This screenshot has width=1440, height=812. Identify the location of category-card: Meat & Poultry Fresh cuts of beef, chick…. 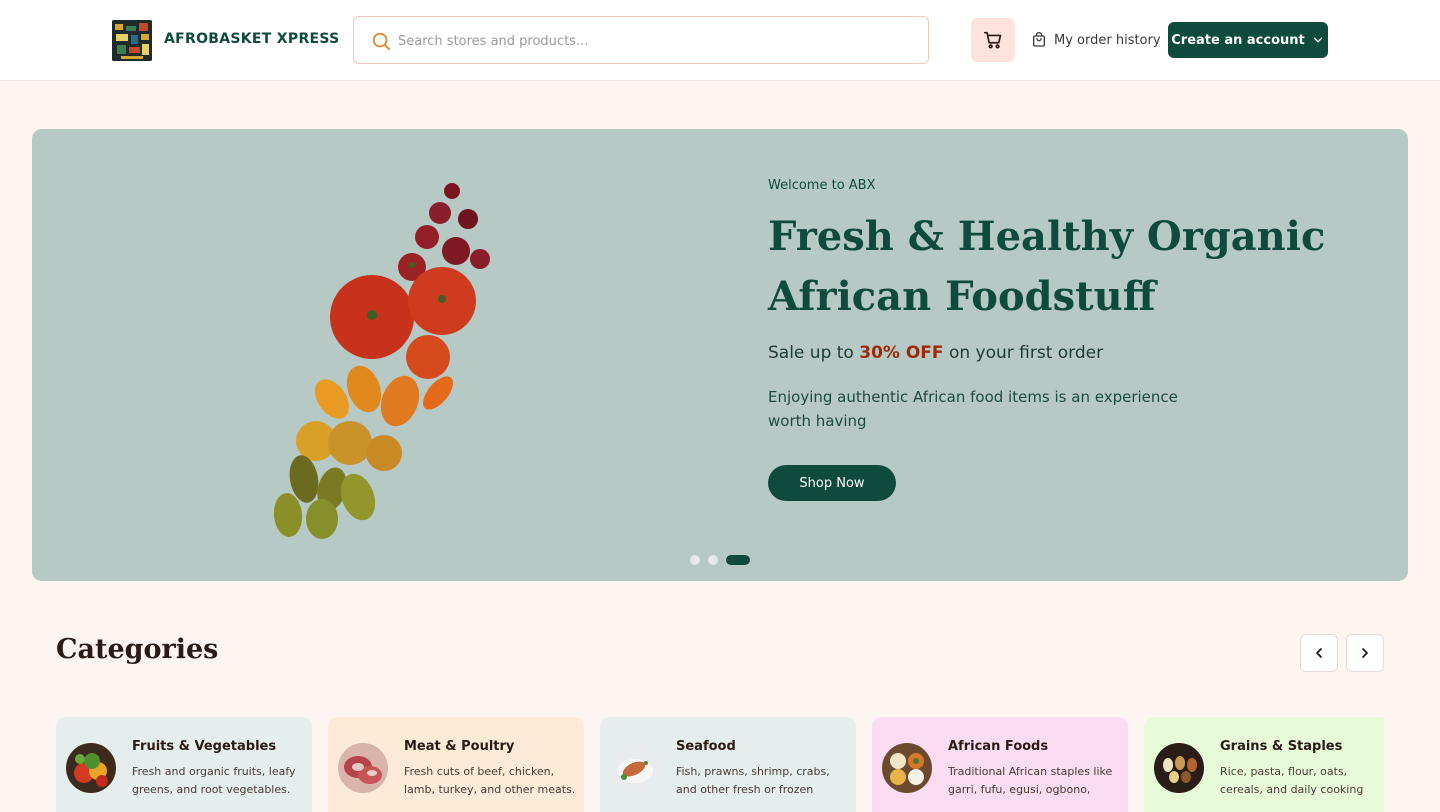
(456, 764).